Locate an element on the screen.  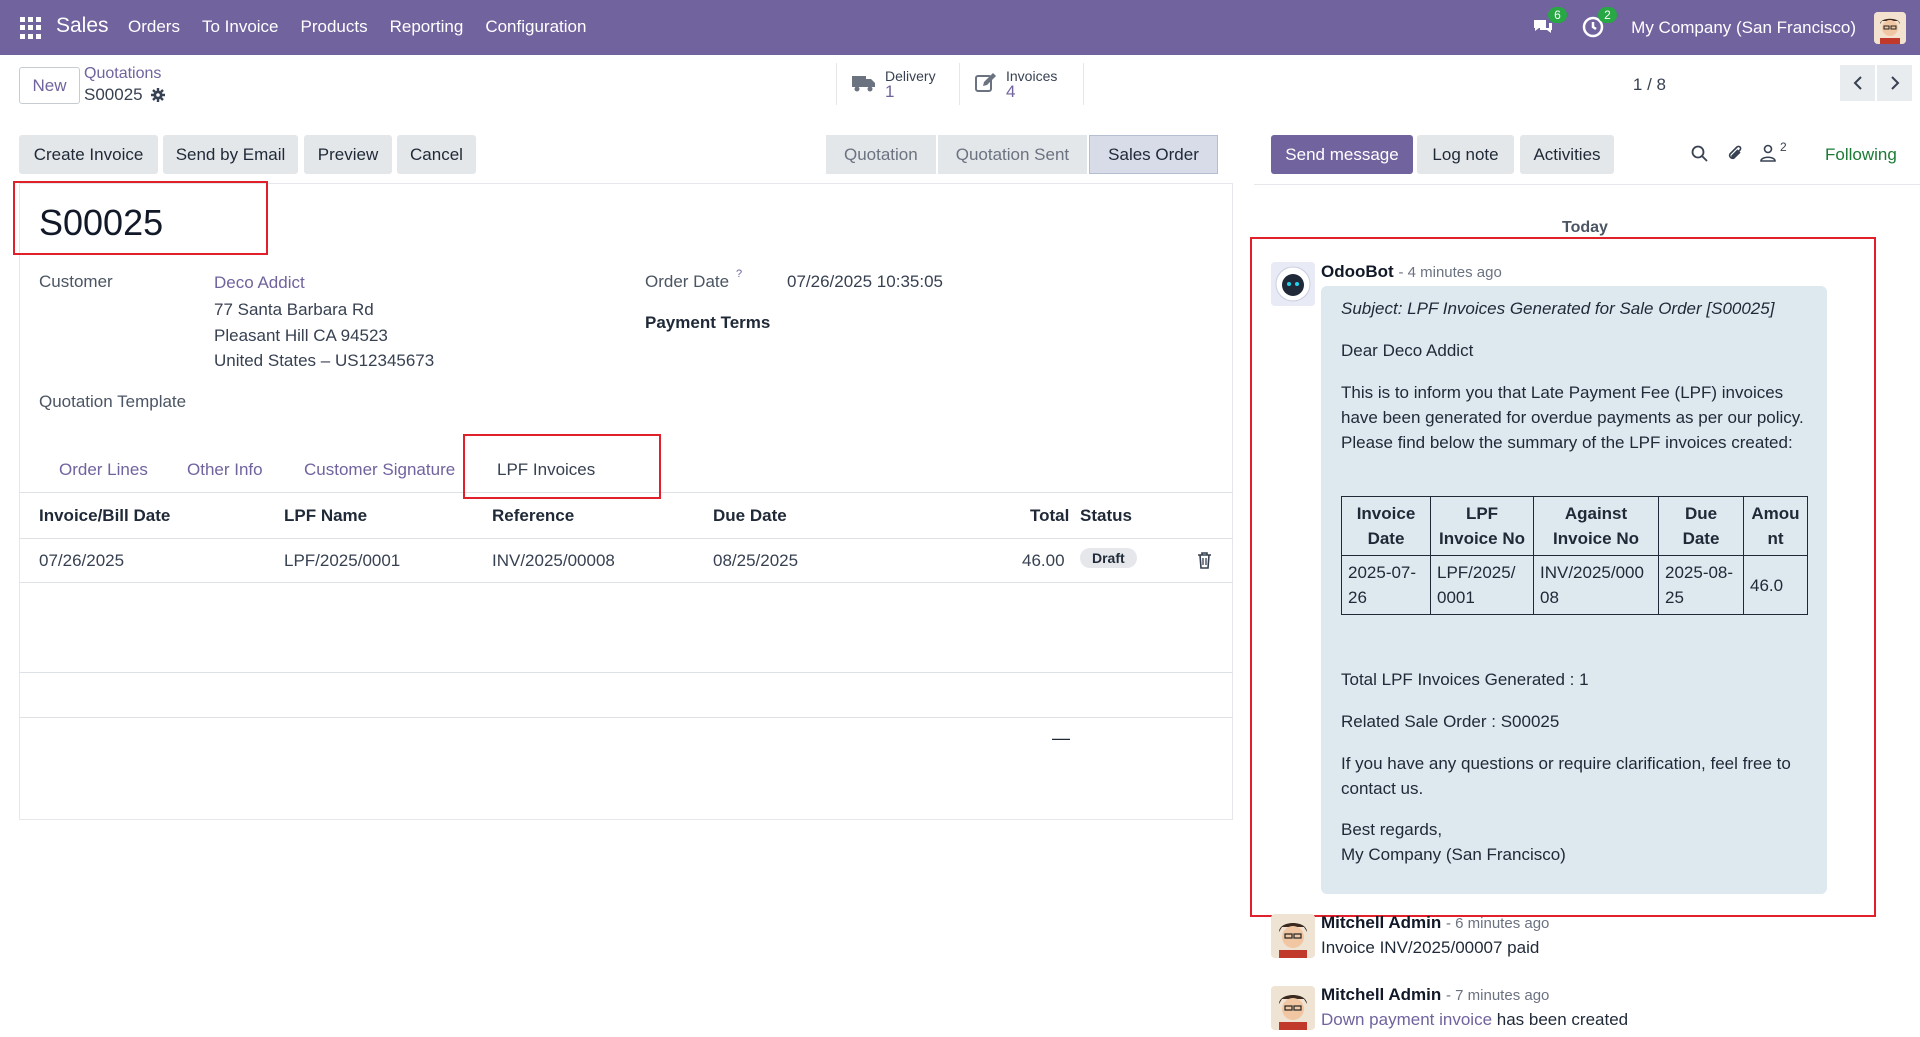
send-by-email-button: Send by Email is located at coordinates (230, 154).